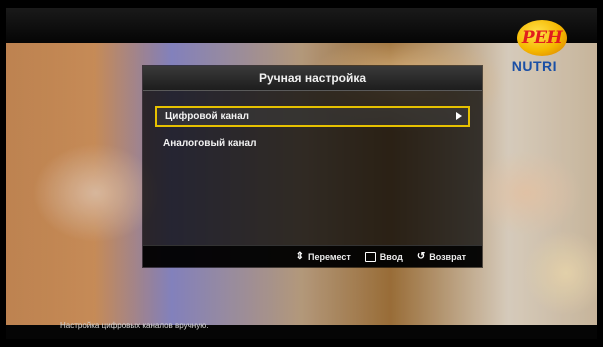  I want to click on menu-footer: ⇕ Перемест Ввод ↺ Возврат, so click(312, 256).